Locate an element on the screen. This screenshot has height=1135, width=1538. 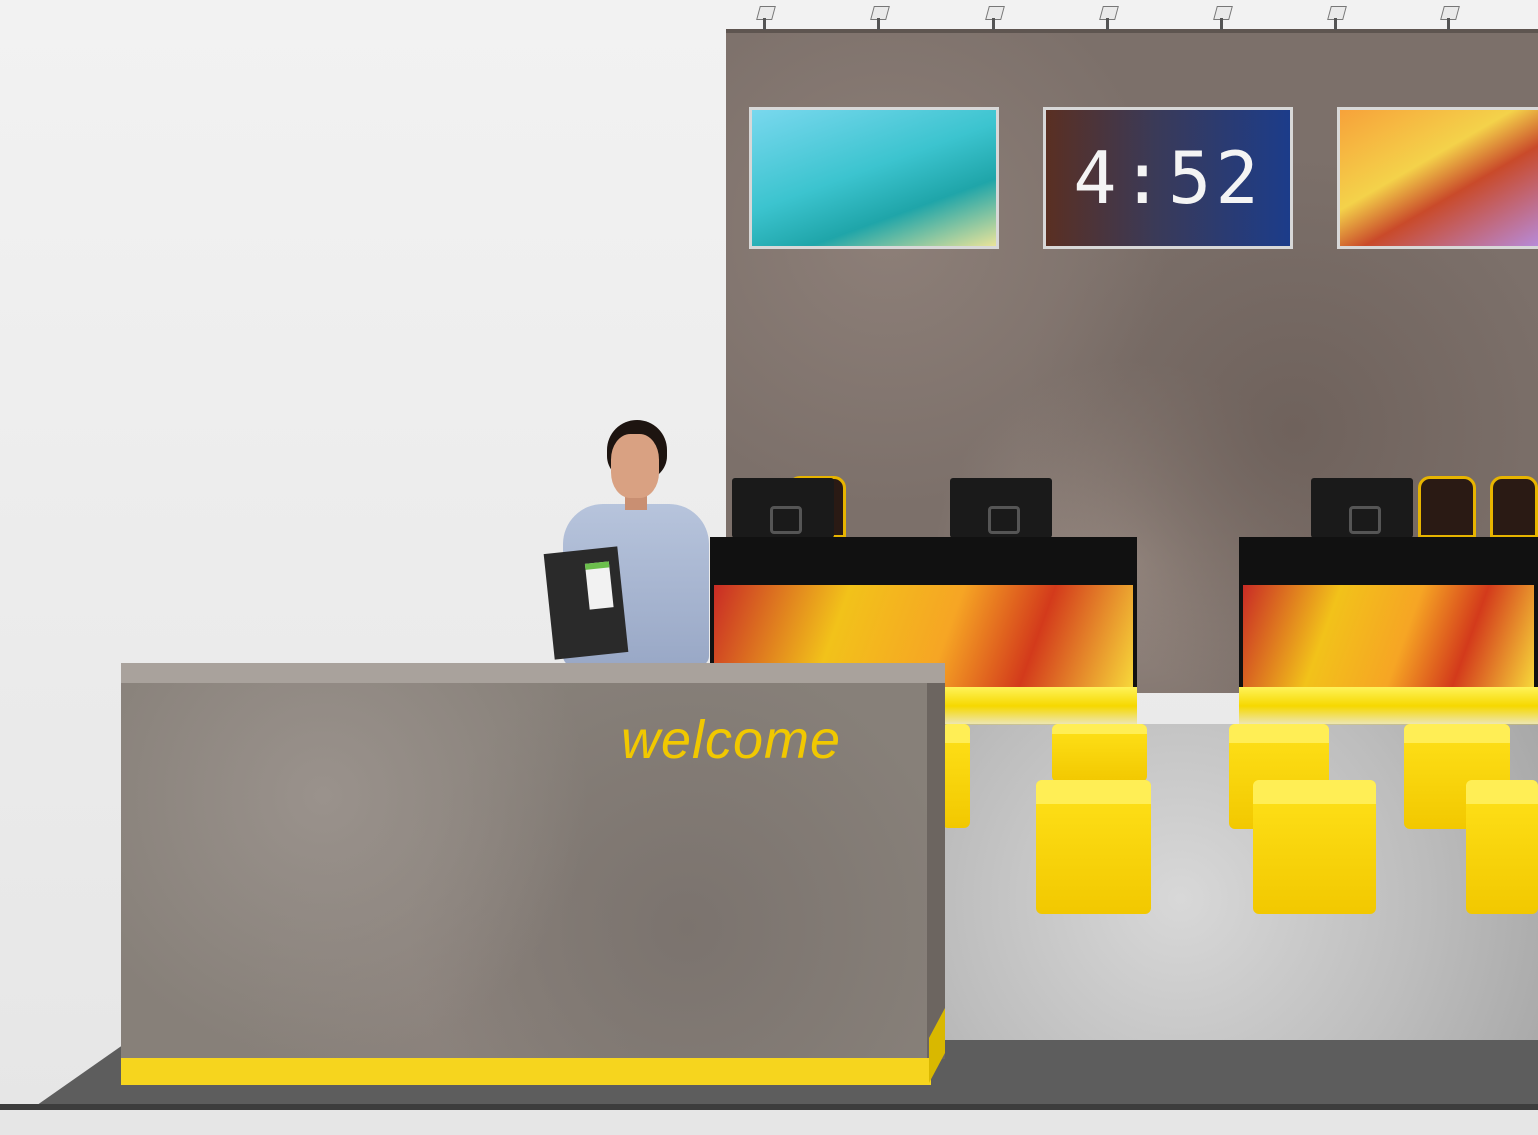
counter-led-stripe is located at coordinates (526, 1071).